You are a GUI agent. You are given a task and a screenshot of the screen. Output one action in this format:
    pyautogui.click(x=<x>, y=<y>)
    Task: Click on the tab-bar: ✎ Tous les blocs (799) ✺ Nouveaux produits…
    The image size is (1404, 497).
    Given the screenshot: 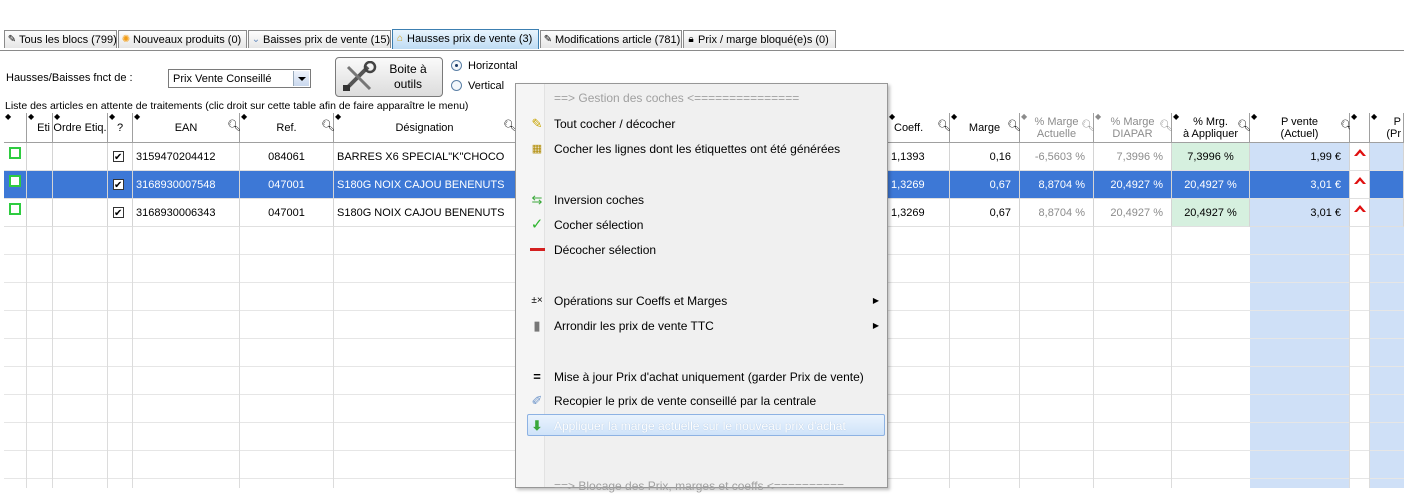 What is the action you would take?
    pyautogui.click(x=702, y=40)
    